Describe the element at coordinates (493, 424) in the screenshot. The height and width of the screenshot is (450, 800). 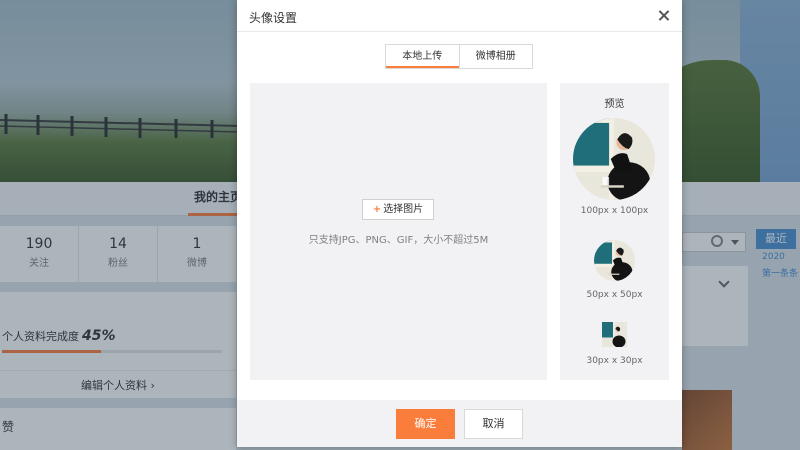
I see `cancel-button: 取消` at that location.